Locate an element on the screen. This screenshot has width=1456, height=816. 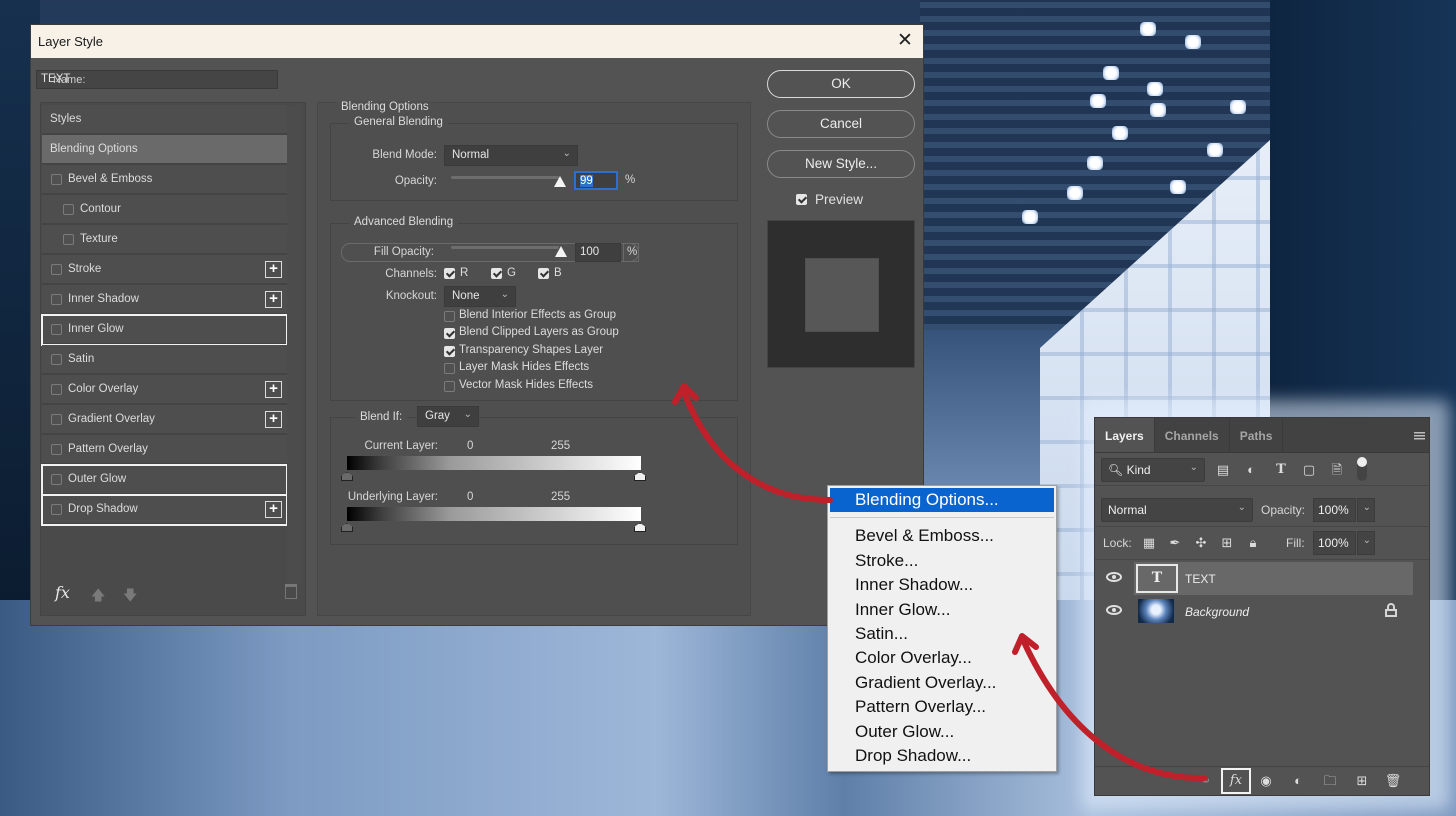
lock-image-pixels-icon: ✒ is located at coordinates (1175, 543).